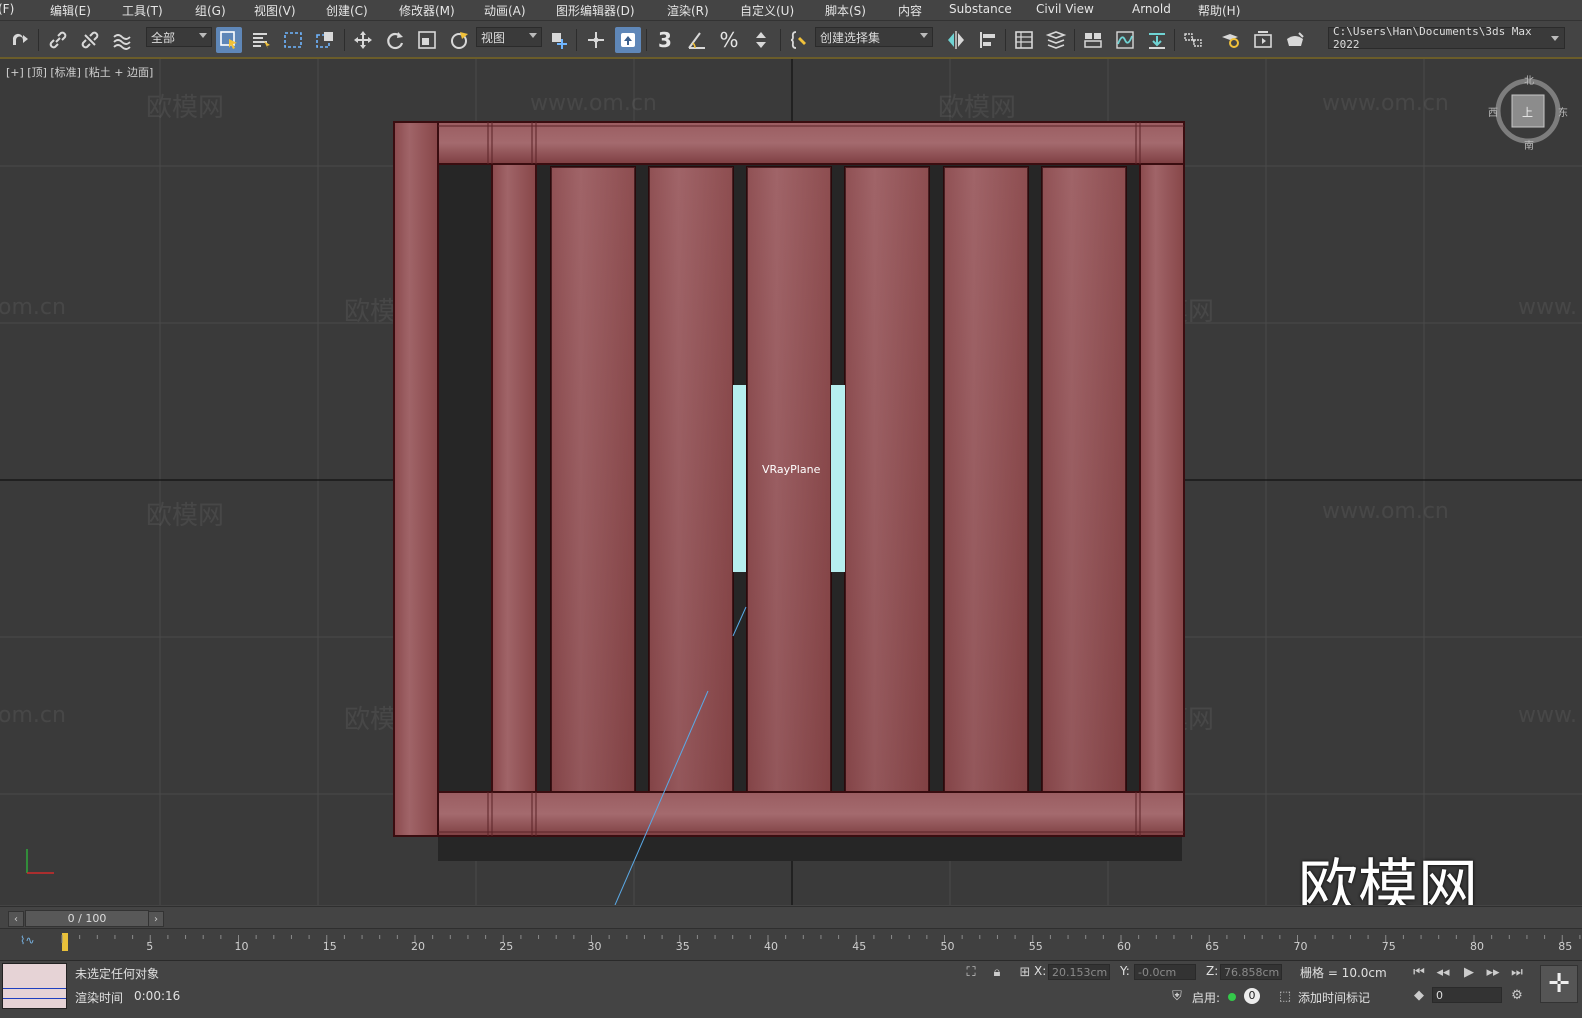  Describe the element at coordinates (971, 972) in the screenshot. I see `isolate-selection-icon: ⛶` at that location.